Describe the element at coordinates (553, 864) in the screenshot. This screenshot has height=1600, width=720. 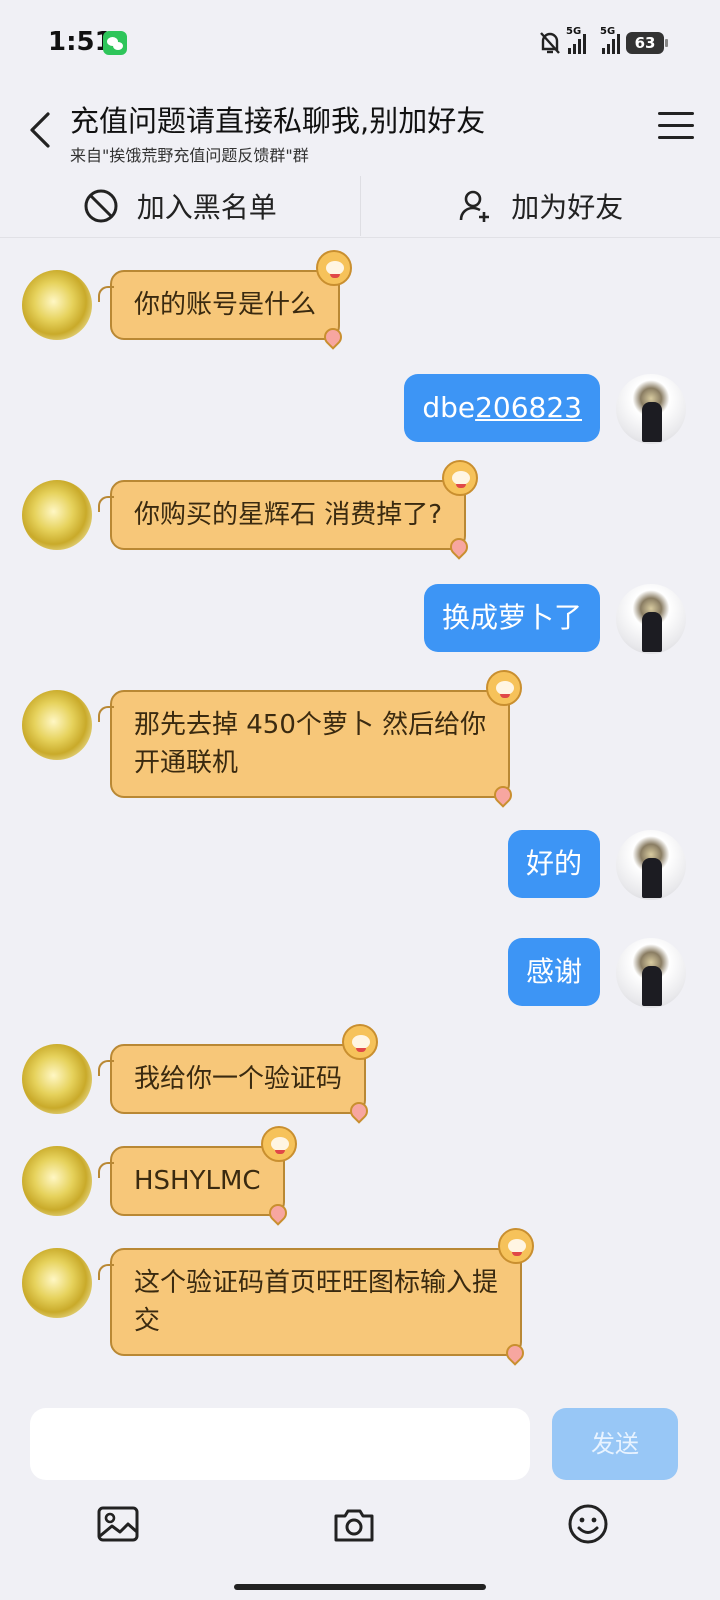
I see `message-bubble: 好的` at that location.